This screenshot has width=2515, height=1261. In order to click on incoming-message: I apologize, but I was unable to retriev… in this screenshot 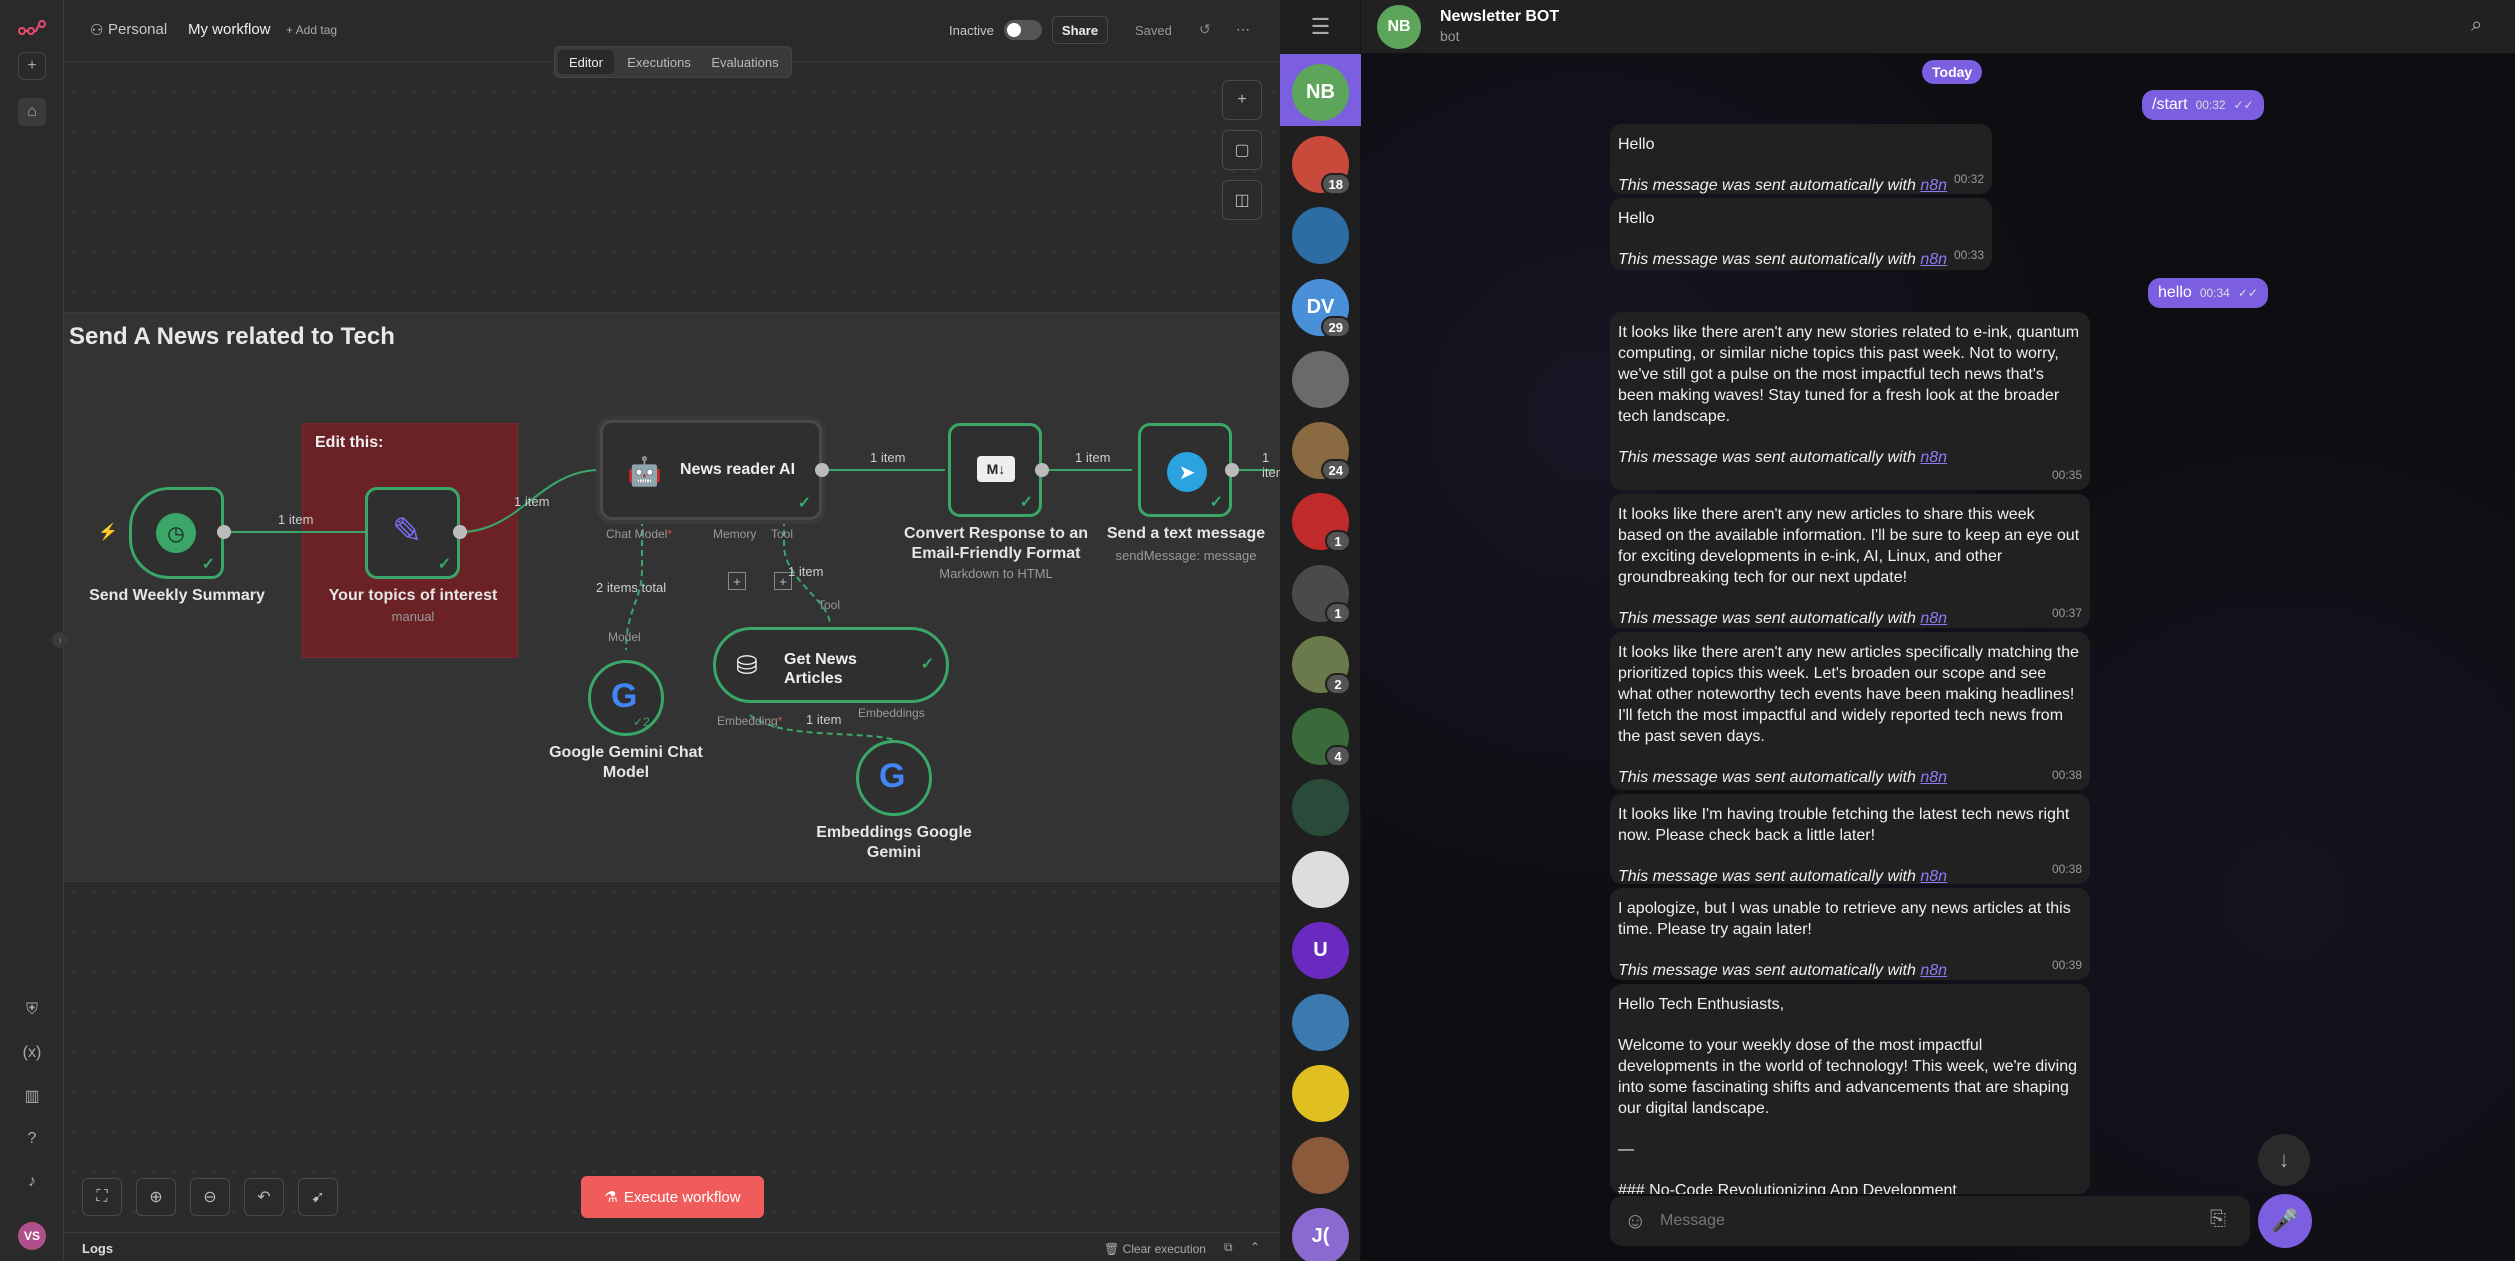, I will do `click(1850, 934)`.